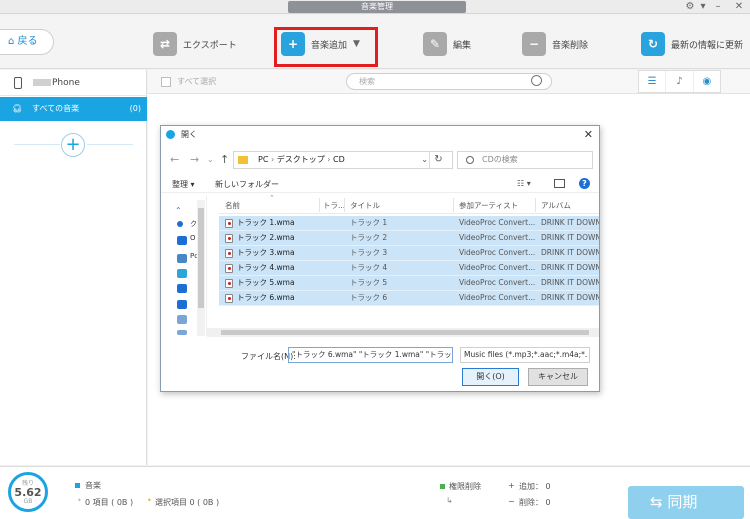 The image size is (750, 519). What do you see at coordinates (180, 224) in the screenshot?
I see `quick-access-icon` at bounding box center [180, 224].